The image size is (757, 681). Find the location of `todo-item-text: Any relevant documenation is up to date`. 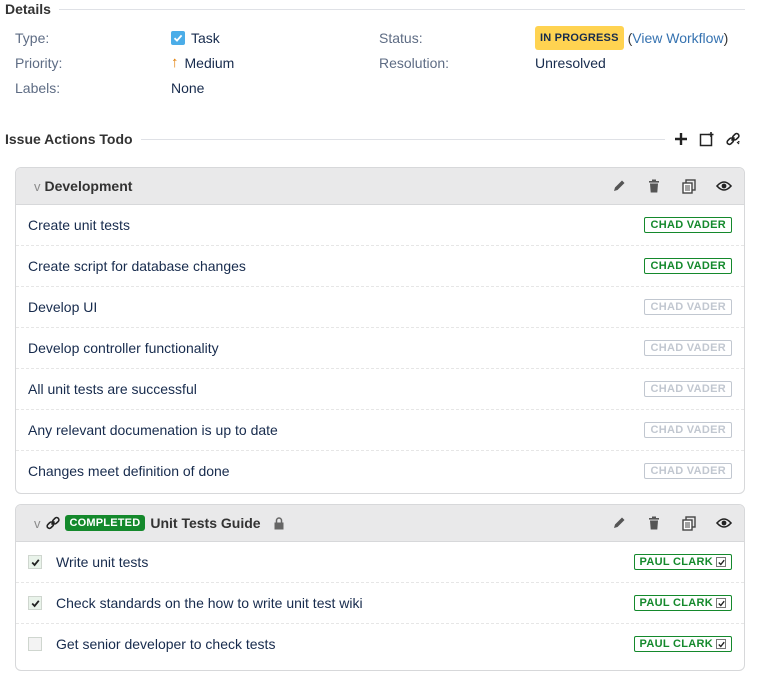

todo-item-text: Any relevant documenation is up to date is located at coordinates (153, 430).